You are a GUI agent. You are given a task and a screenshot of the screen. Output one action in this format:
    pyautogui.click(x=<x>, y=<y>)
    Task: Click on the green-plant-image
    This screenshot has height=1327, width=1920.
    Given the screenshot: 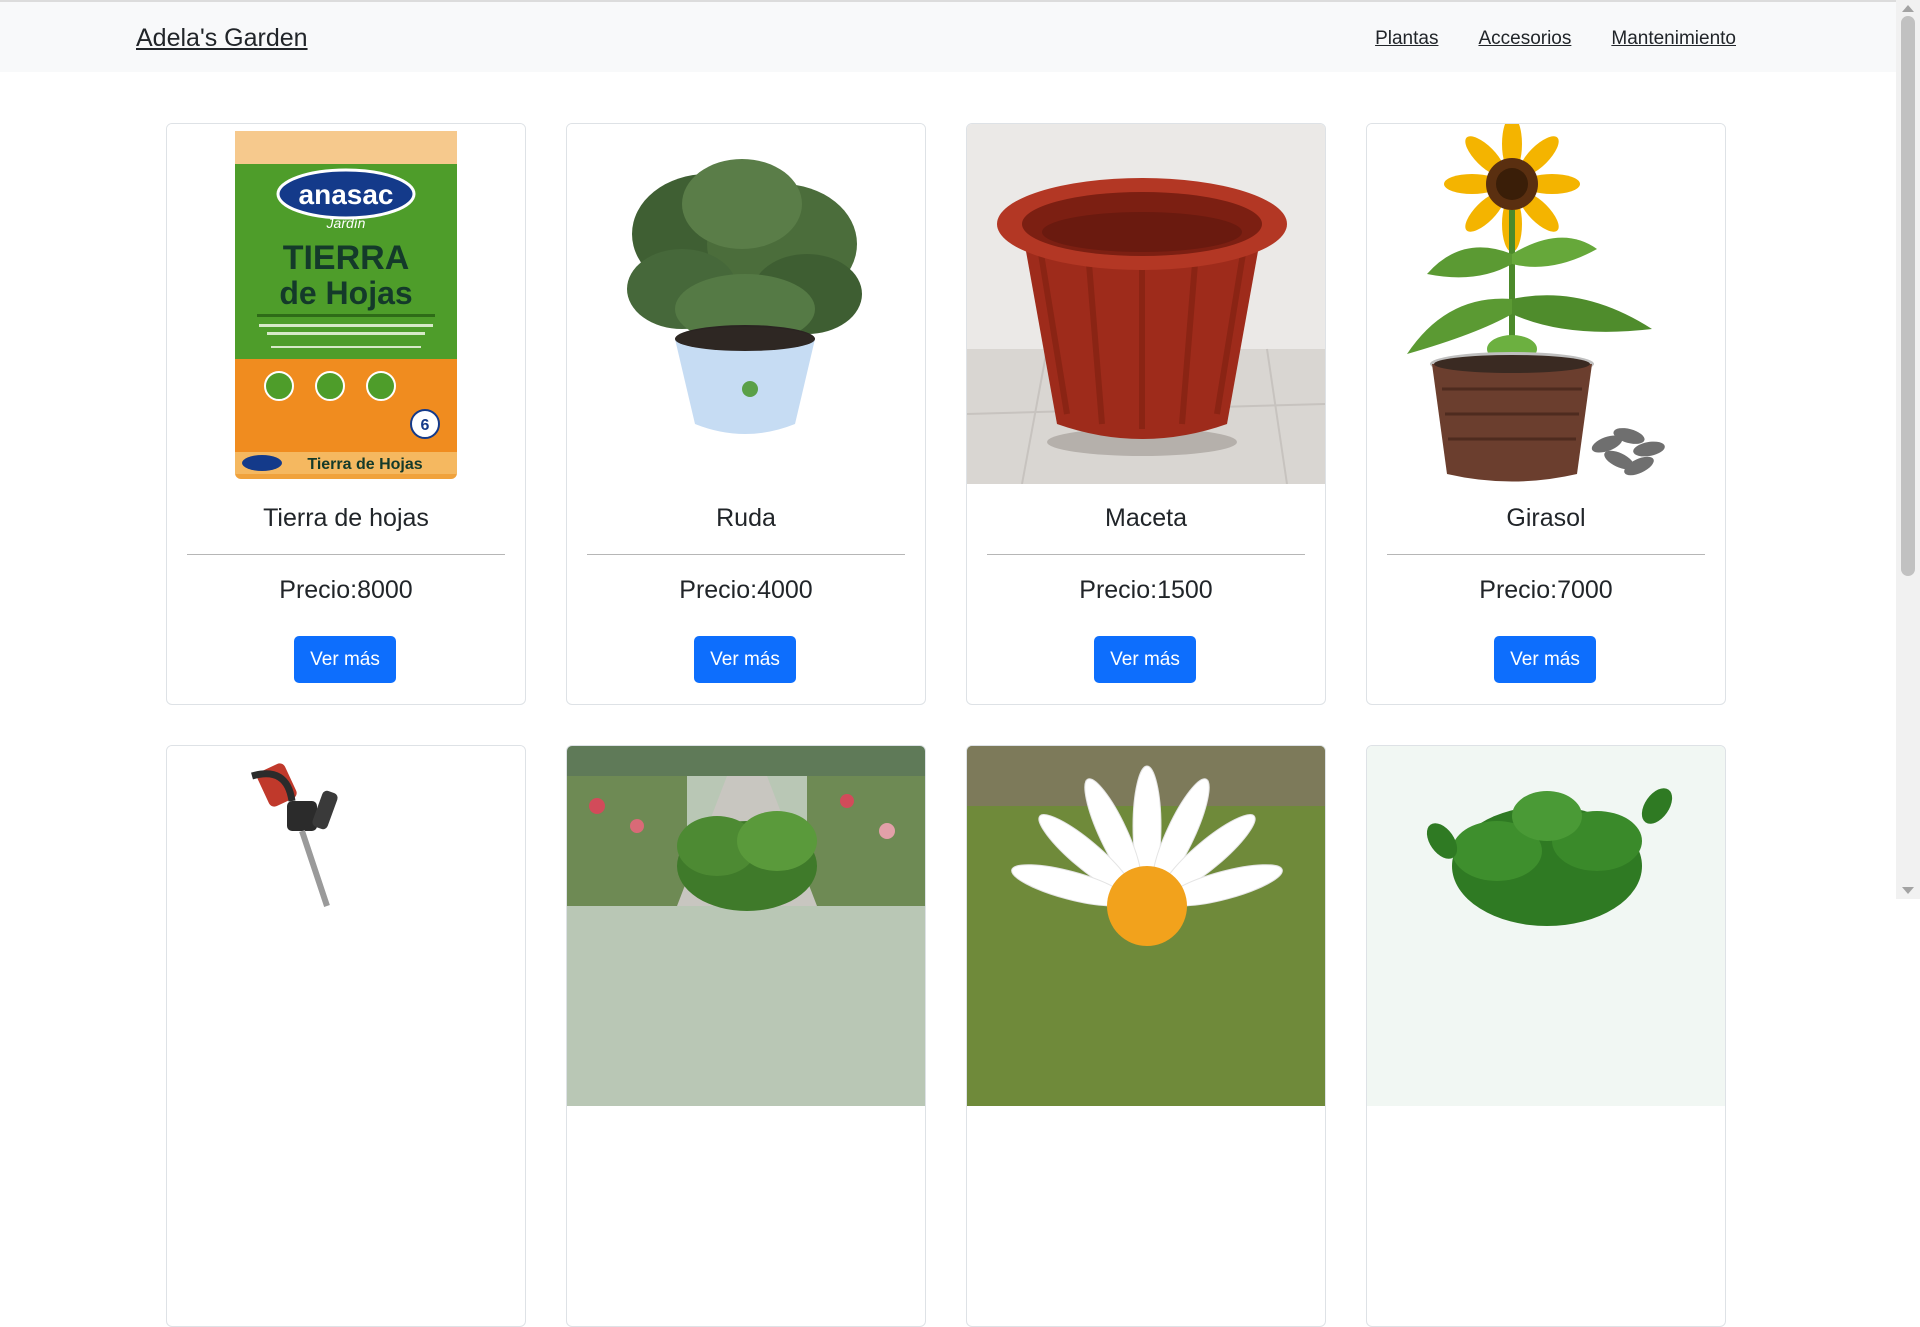 What is the action you would take?
    pyautogui.click(x=1546, y=926)
    